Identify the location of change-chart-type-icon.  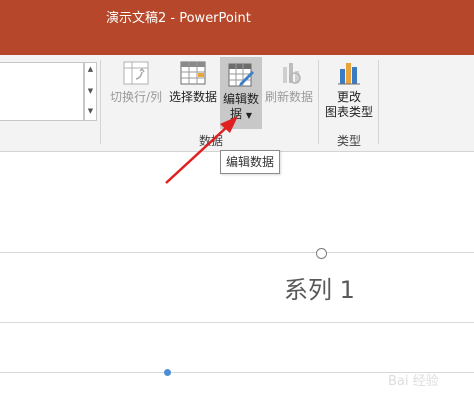
(349, 74).